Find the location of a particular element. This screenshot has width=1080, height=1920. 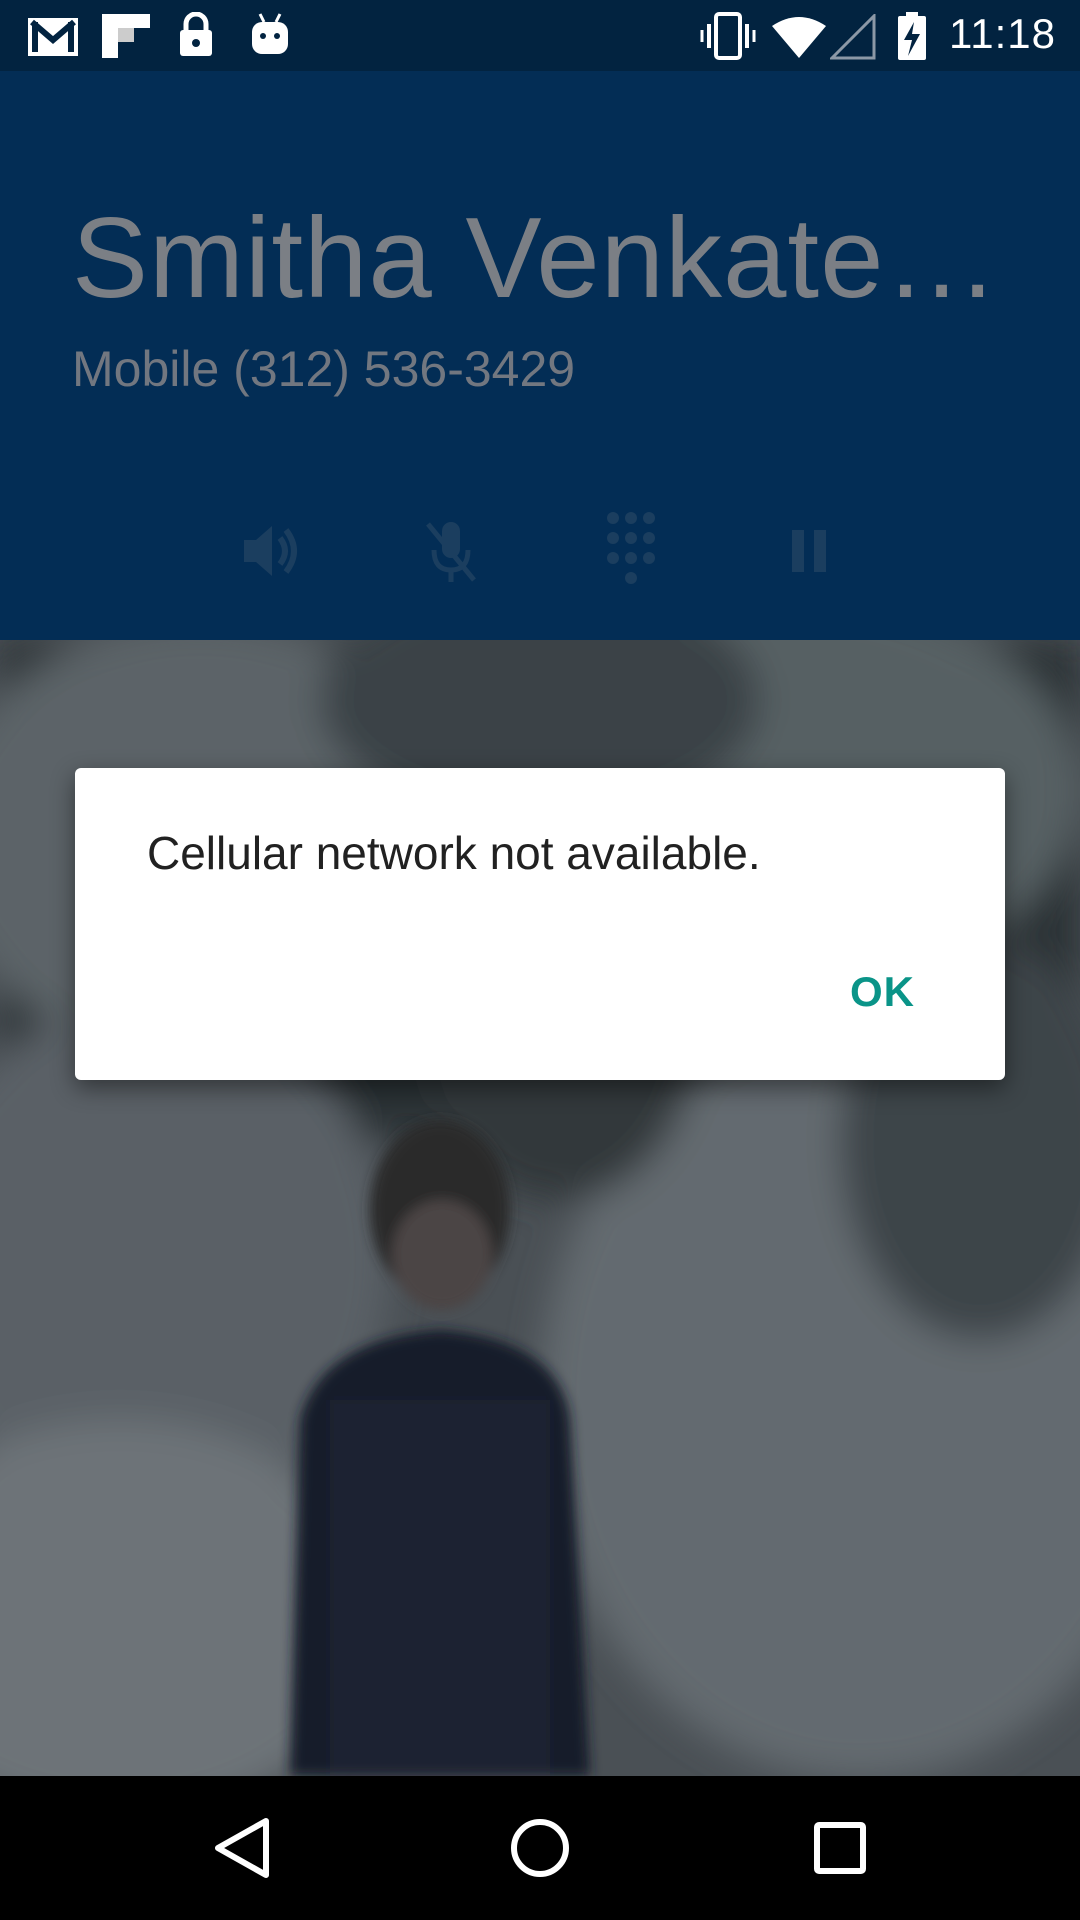

call-controls is located at coordinates (540, 551).